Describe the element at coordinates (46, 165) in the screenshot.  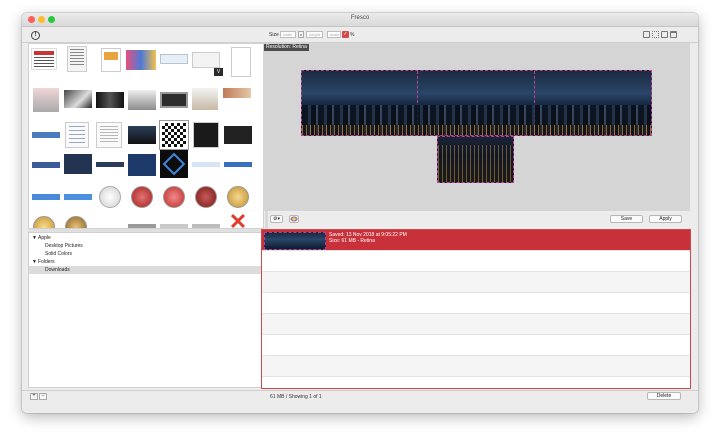
I see `thumbnail-nav-bar` at that location.